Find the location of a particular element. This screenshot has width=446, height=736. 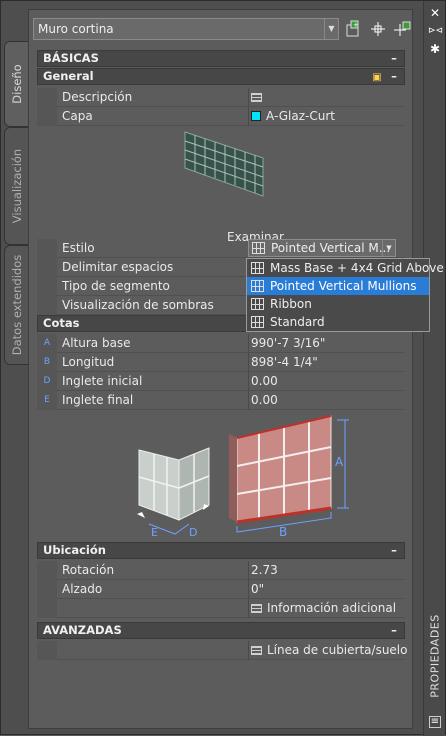

style-select: Pointed Vertical M... ▼ is located at coordinates (322, 248).